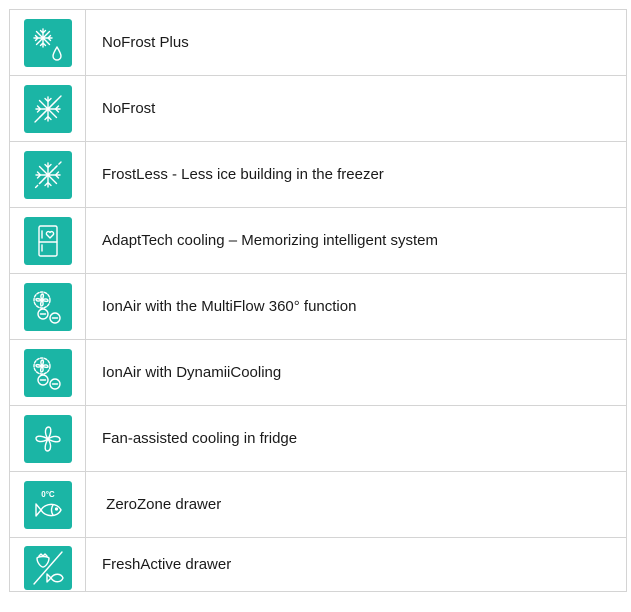 Image resolution: width=631 pixels, height=612 pixels. I want to click on table-row: 0°C ZeroZone drawer, so click(318, 504).